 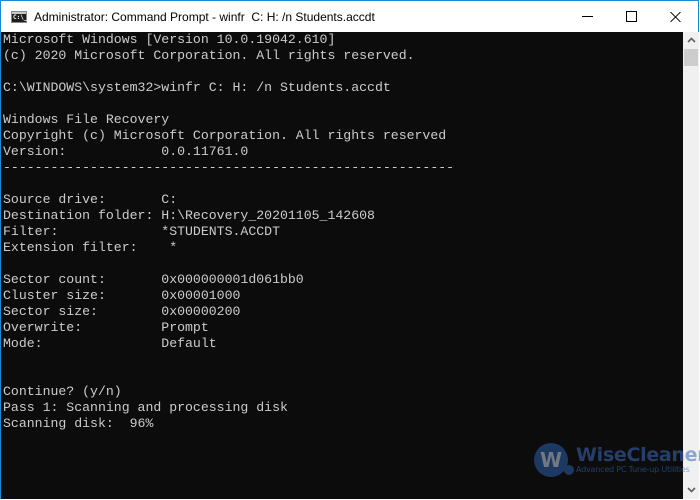 I want to click on minimize-button, so click(x=587, y=16).